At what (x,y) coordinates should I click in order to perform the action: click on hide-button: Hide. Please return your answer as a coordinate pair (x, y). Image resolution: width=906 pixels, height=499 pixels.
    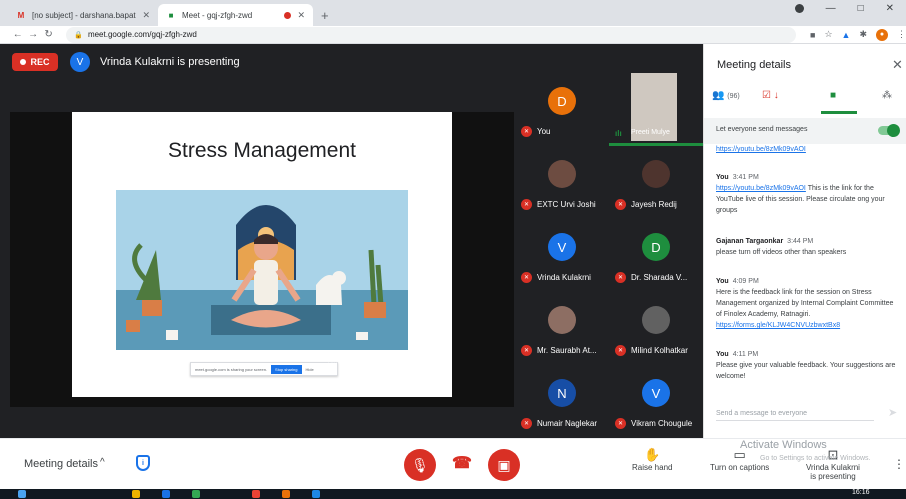
    Looking at the image, I should click on (310, 369).